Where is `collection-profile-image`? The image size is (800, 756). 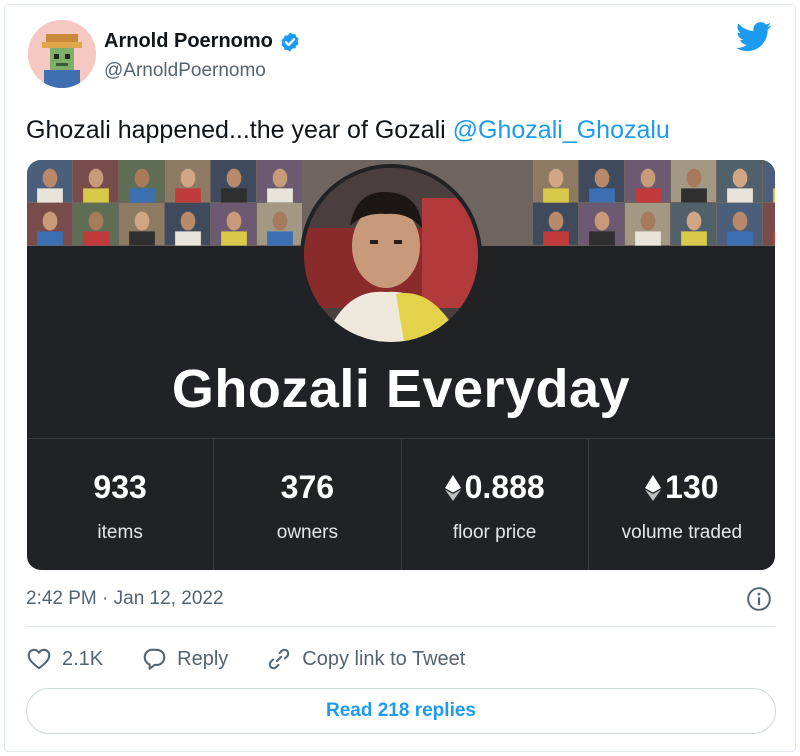 collection-profile-image is located at coordinates (391, 255).